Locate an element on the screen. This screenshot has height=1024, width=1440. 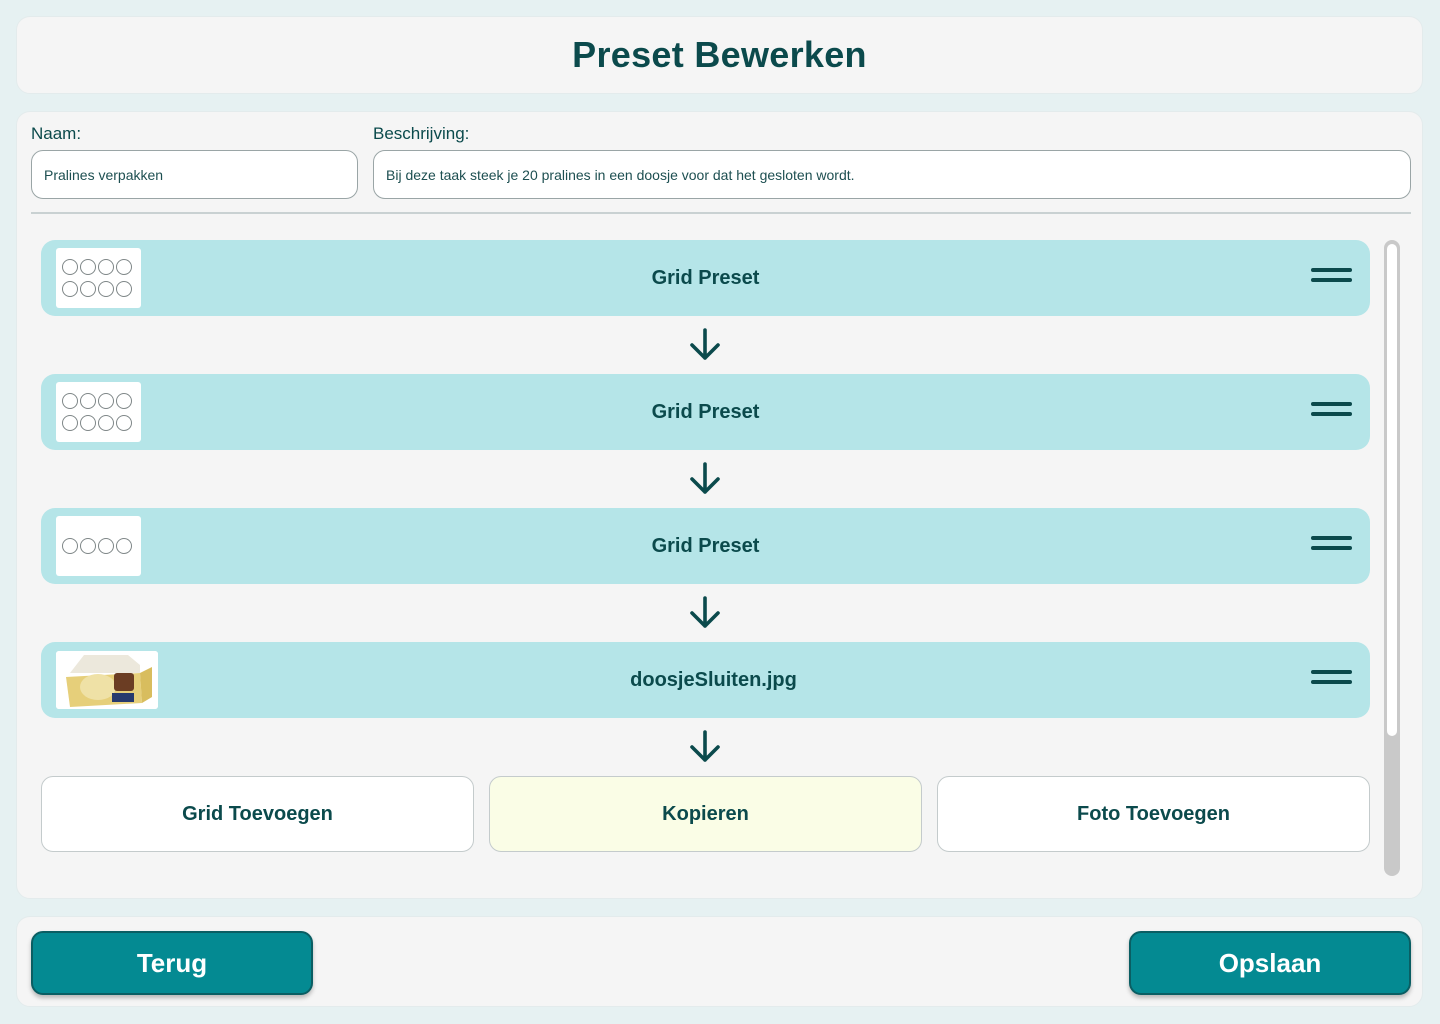
header-panel: Preset Bewerken is located at coordinates (719, 55).